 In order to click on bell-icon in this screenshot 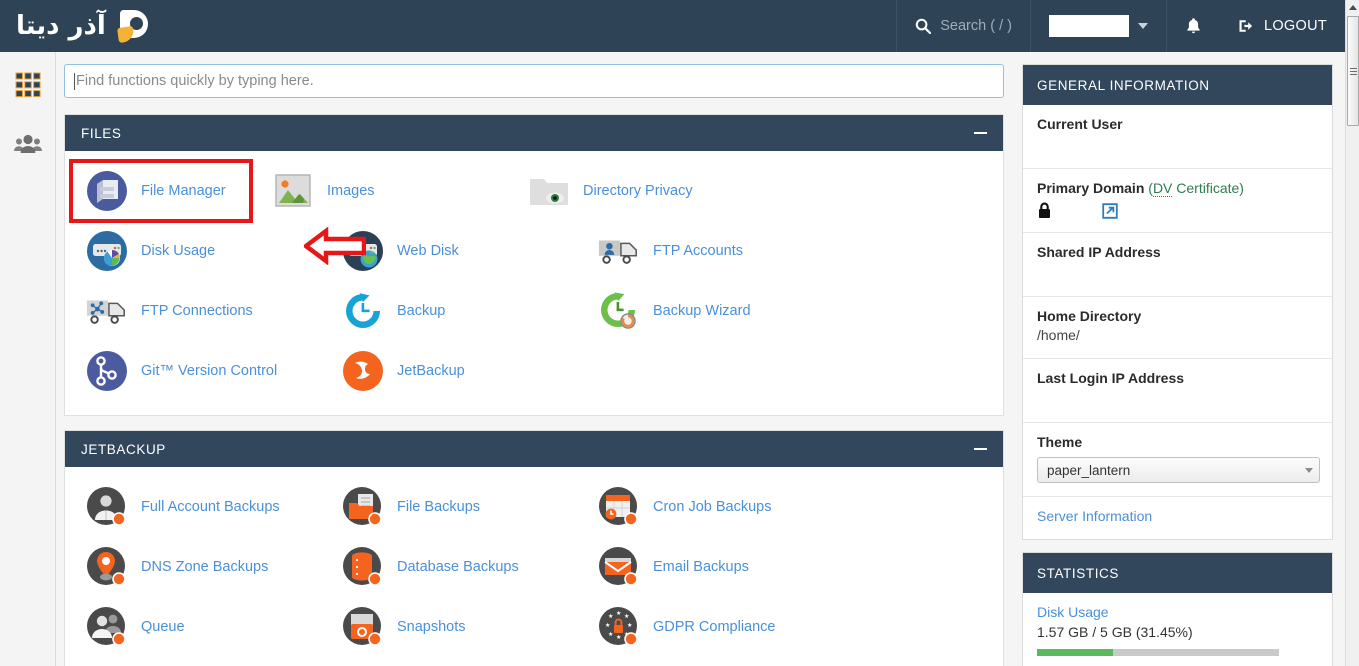, I will do `click(1193, 26)`.